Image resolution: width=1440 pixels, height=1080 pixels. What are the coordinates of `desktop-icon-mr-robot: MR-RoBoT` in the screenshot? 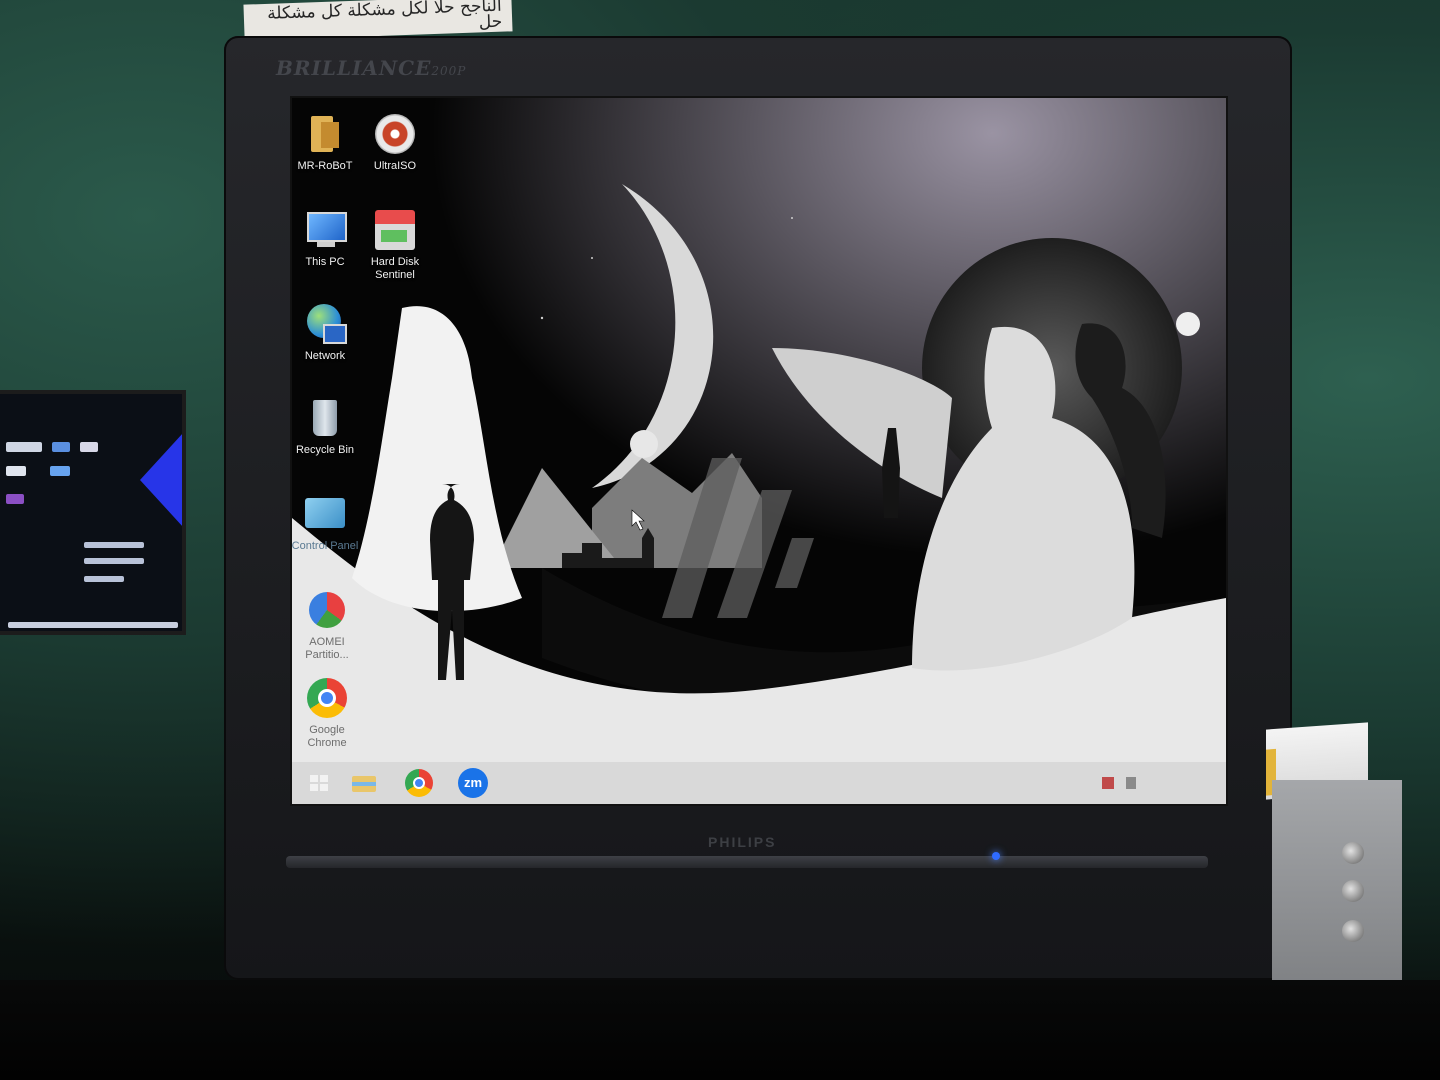 It's located at (327, 142).